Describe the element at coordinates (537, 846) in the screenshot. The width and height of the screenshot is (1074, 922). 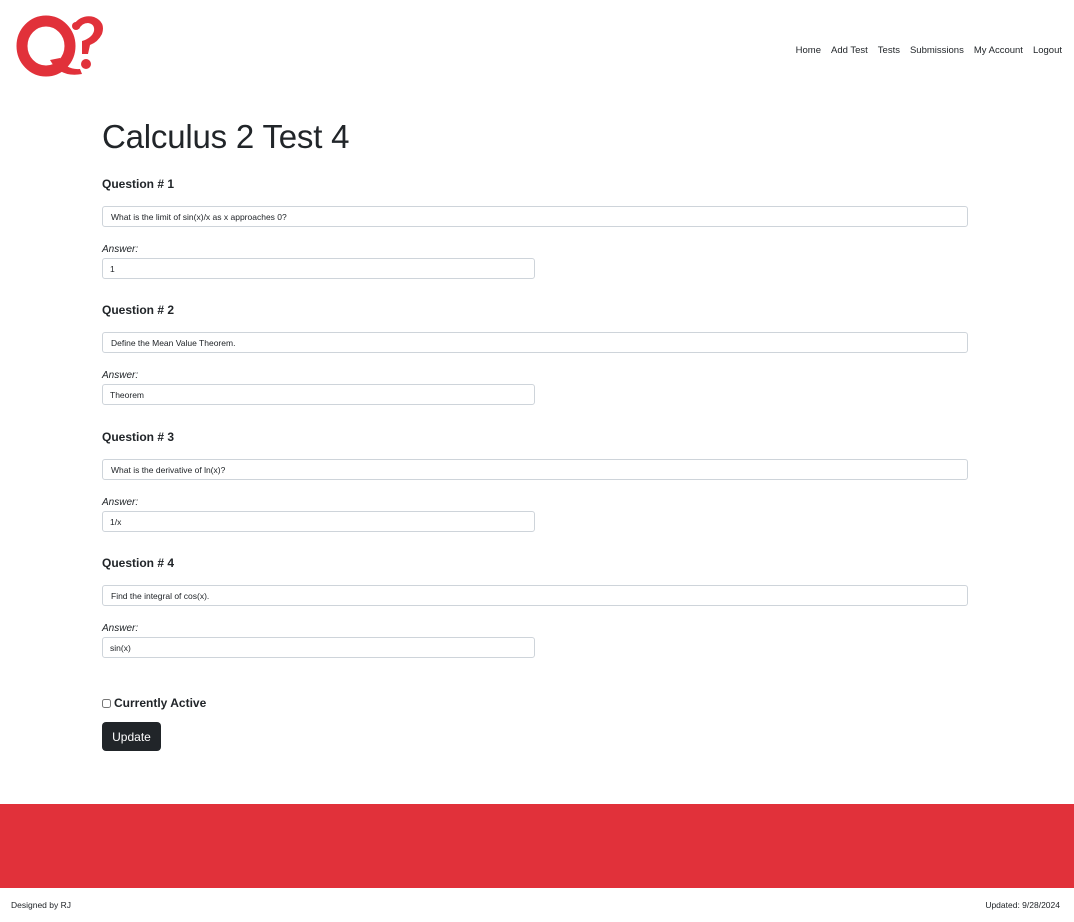
I see `footer-band` at that location.